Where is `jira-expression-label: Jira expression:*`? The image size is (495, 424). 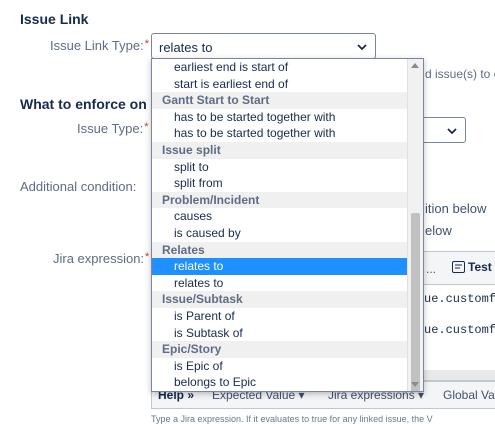 jira-expression-label: Jira expression:* is located at coordinates (101, 258).